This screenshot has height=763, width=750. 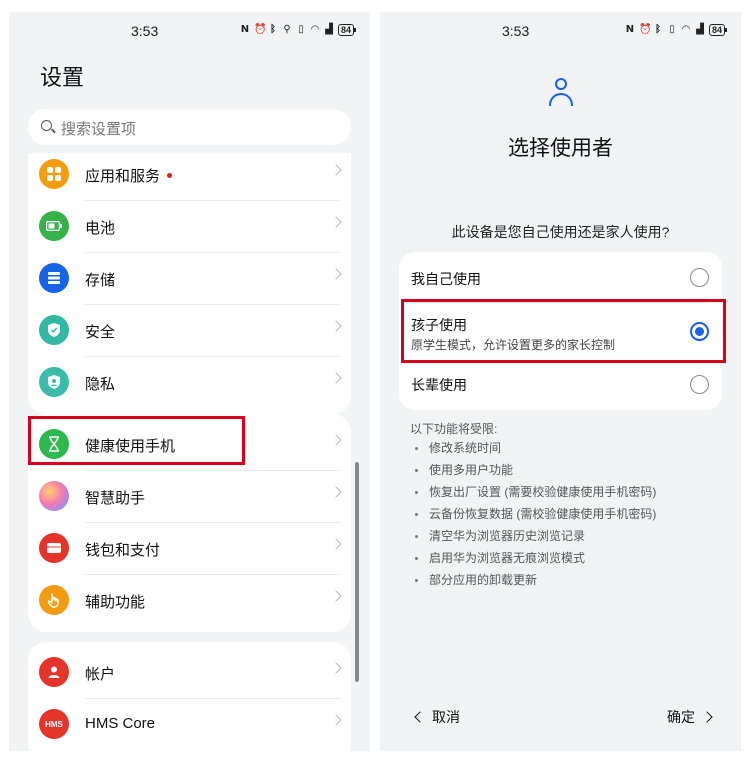 I want to click on settings-card-3: 帐户 HMS HMS Core, so click(x=189, y=696).